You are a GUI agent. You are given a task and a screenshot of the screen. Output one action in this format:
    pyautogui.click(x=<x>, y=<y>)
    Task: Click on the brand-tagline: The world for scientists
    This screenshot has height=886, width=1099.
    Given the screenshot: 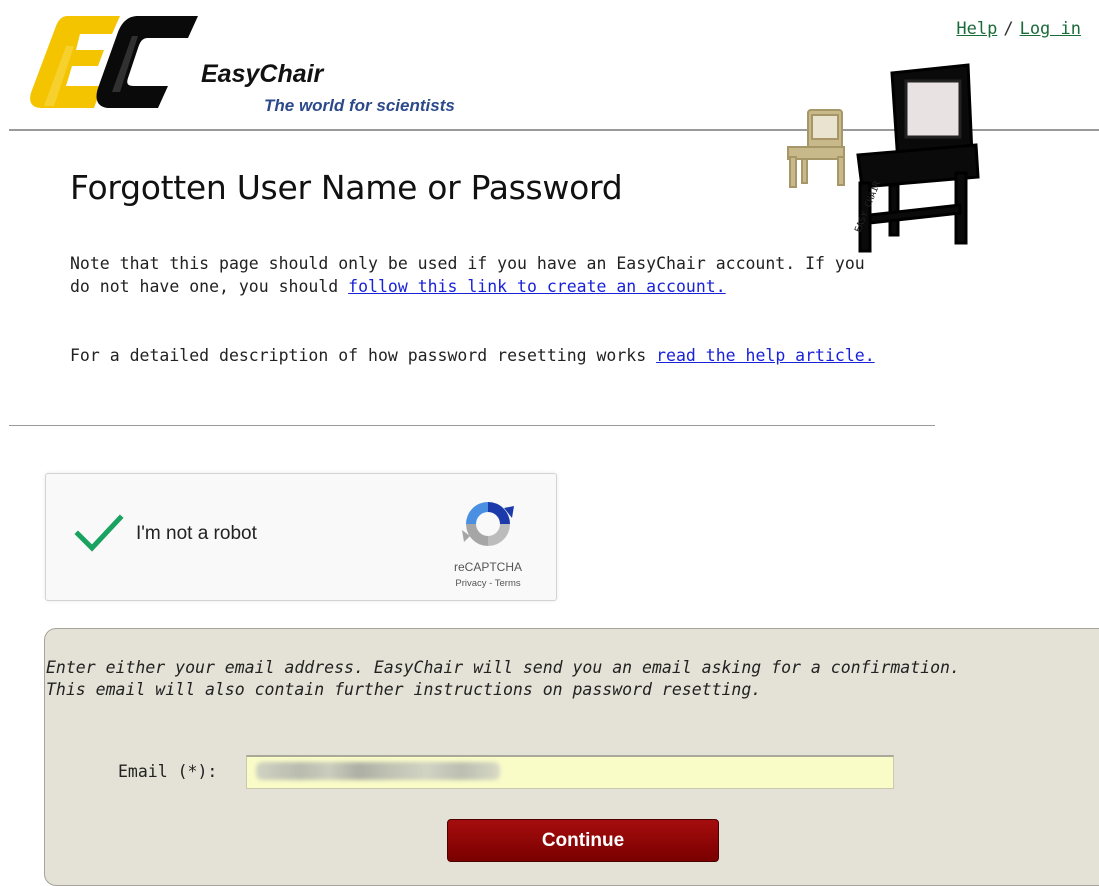 What is the action you would take?
    pyautogui.click(x=359, y=105)
    